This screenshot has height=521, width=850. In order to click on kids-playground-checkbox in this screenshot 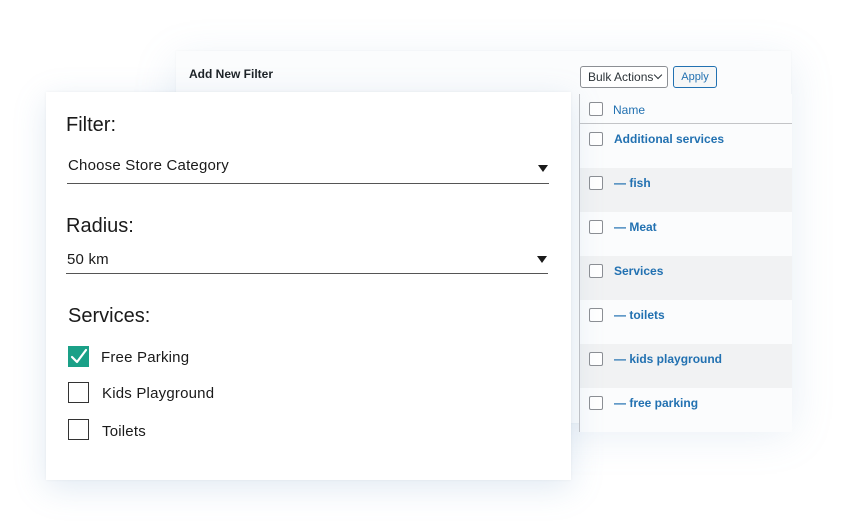, I will do `click(78, 392)`.